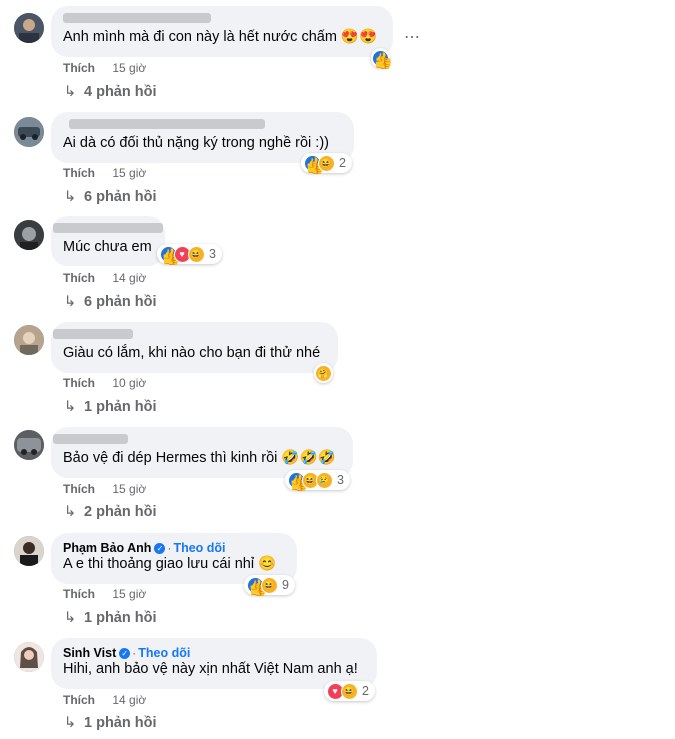 Image resolution: width=675 pixels, height=739 pixels. I want to click on comment-meta: Thích 10 giờ, so click(104, 383).